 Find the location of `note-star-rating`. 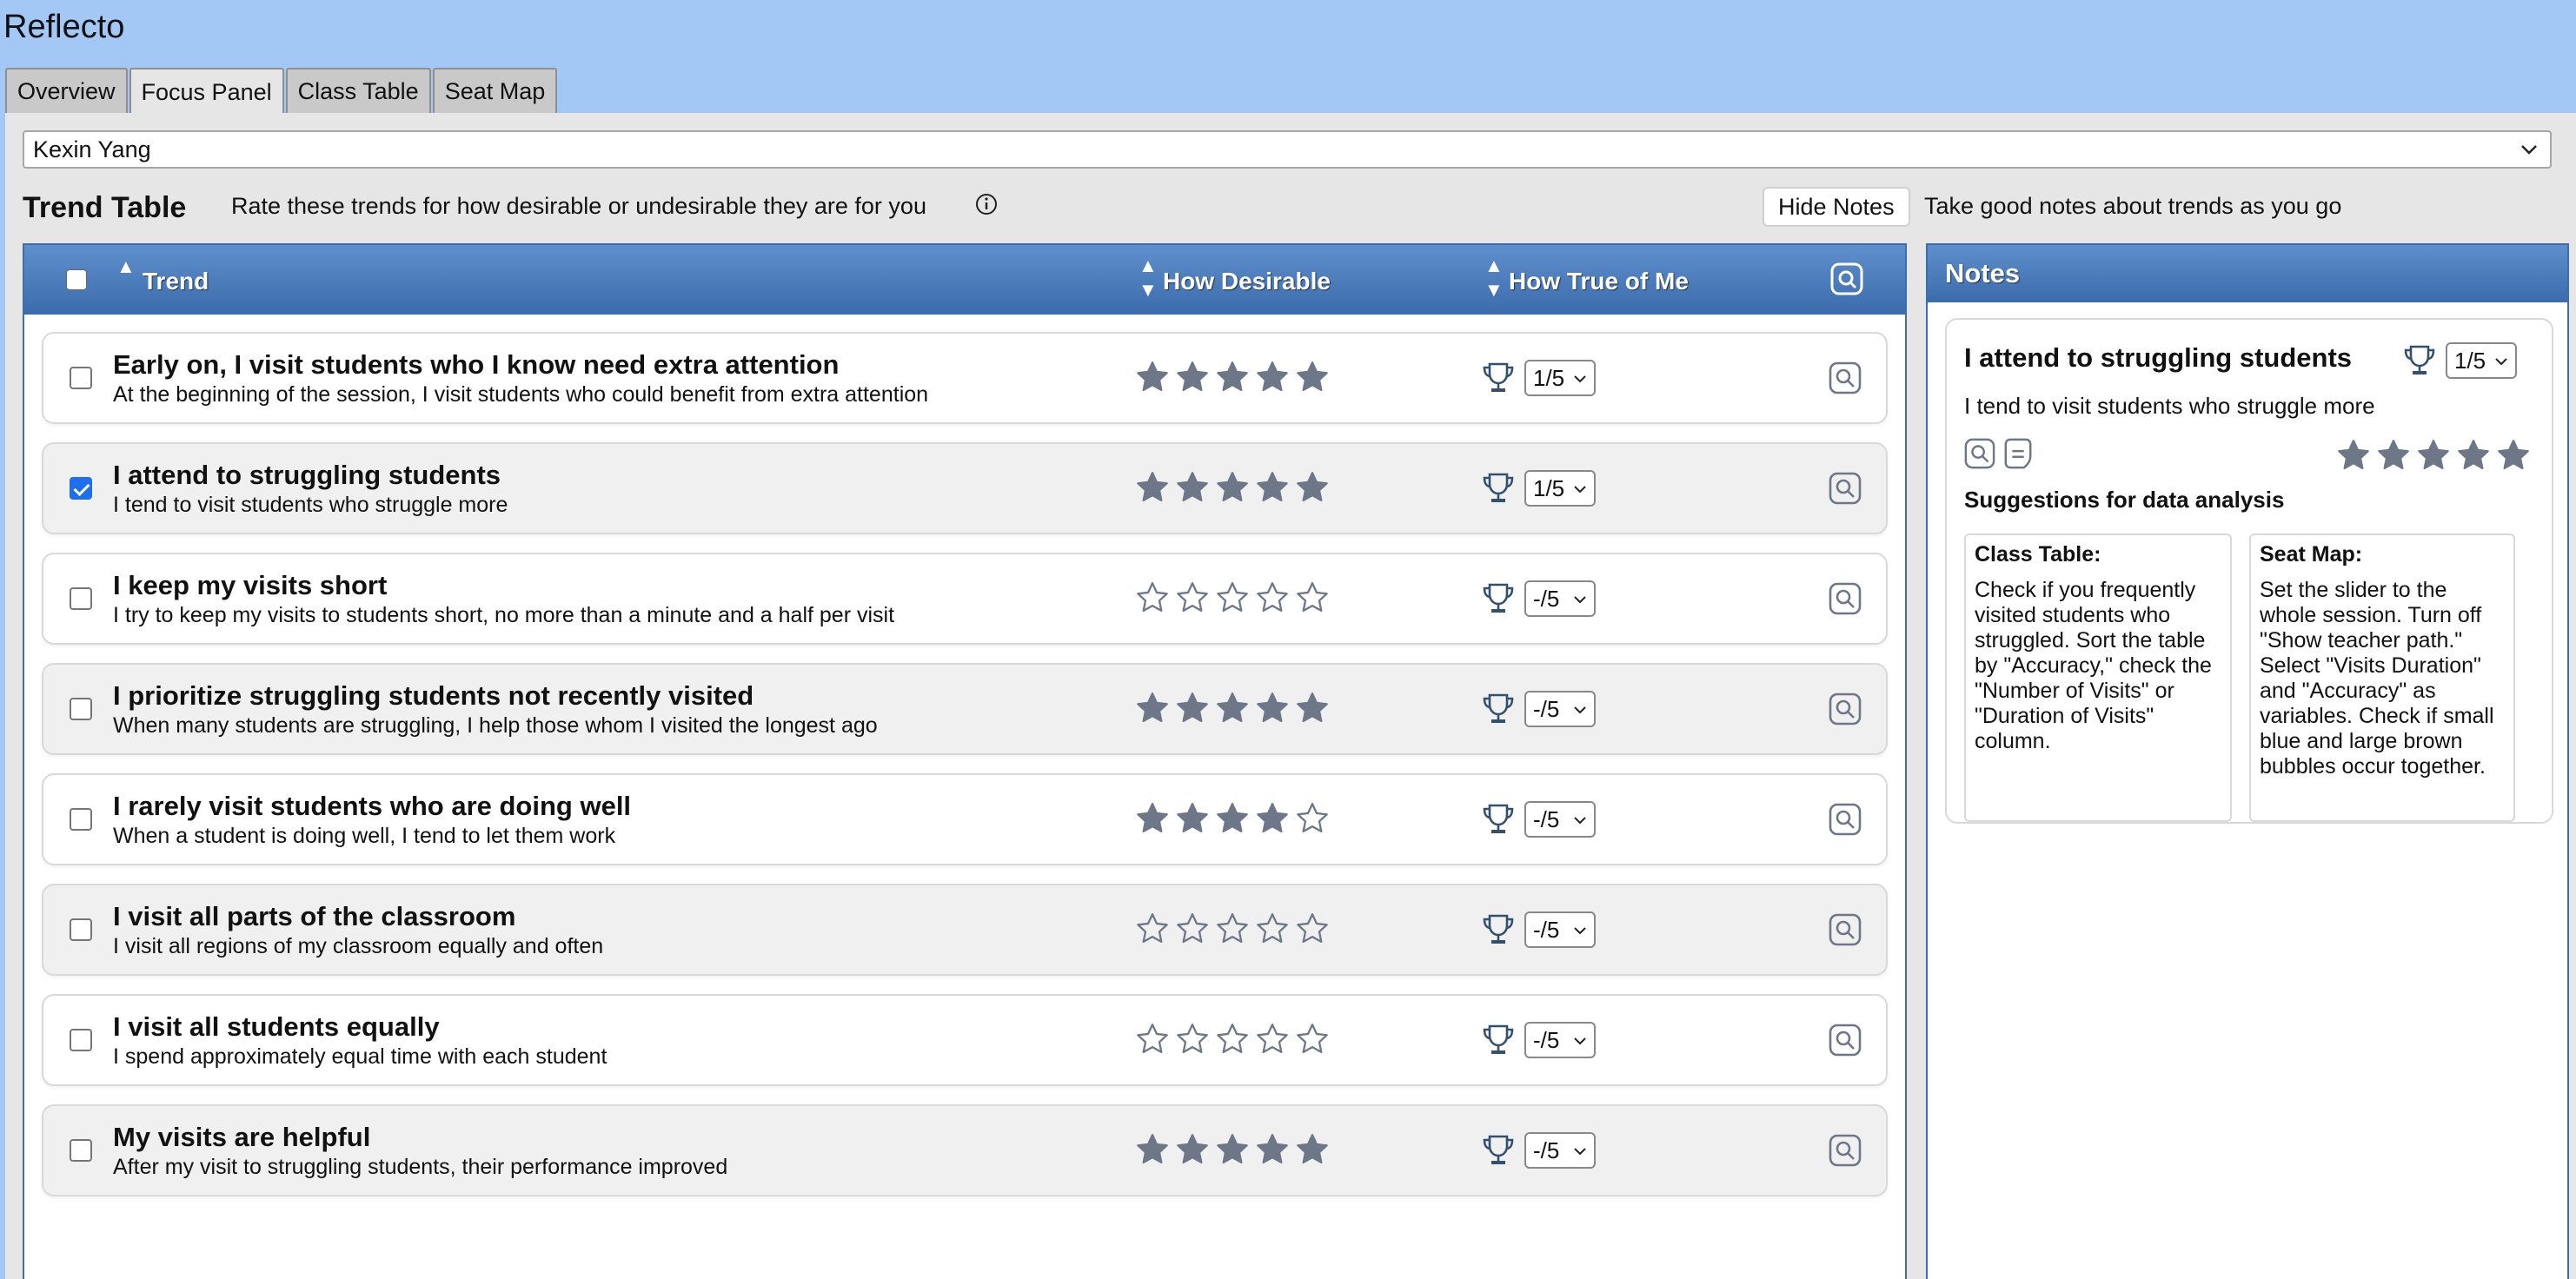

note-star-rating is located at coordinates (2436, 454).